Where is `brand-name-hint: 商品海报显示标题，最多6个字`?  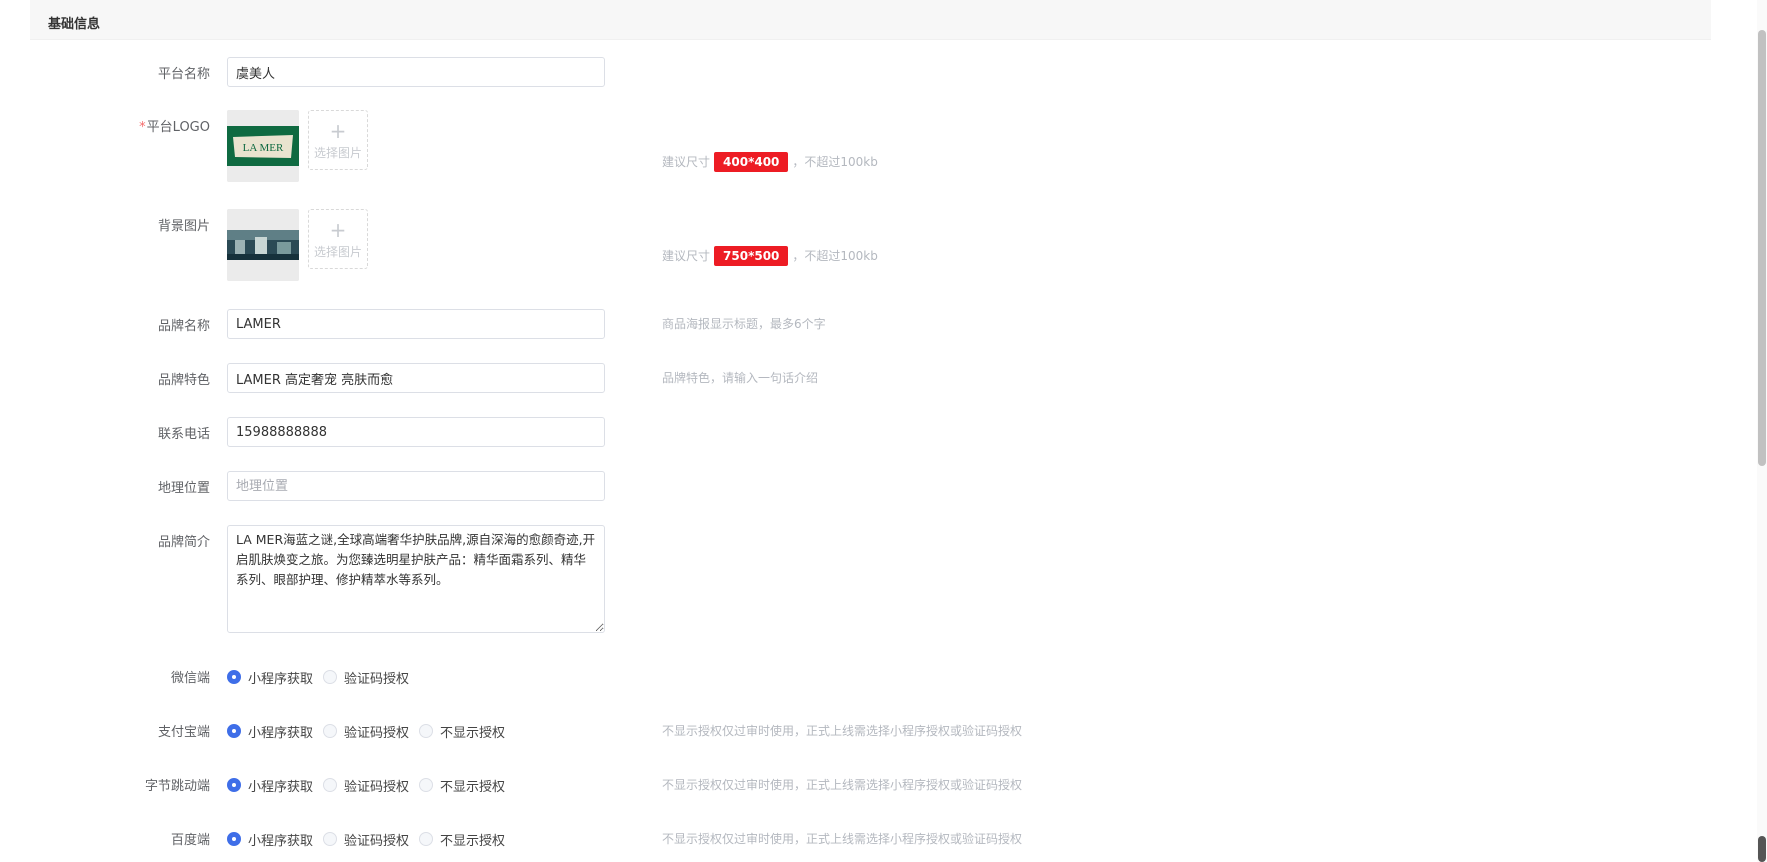 brand-name-hint: 商品海报显示标题，最多6个字 is located at coordinates (744, 324).